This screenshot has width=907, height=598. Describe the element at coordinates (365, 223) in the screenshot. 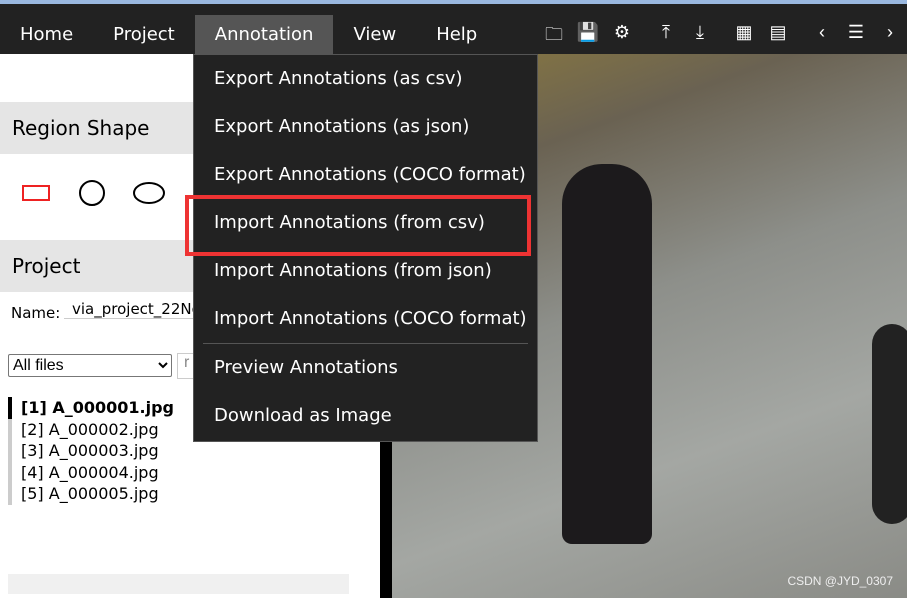

I see `import-csv-item: Import Annotations (from csv)` at that location.